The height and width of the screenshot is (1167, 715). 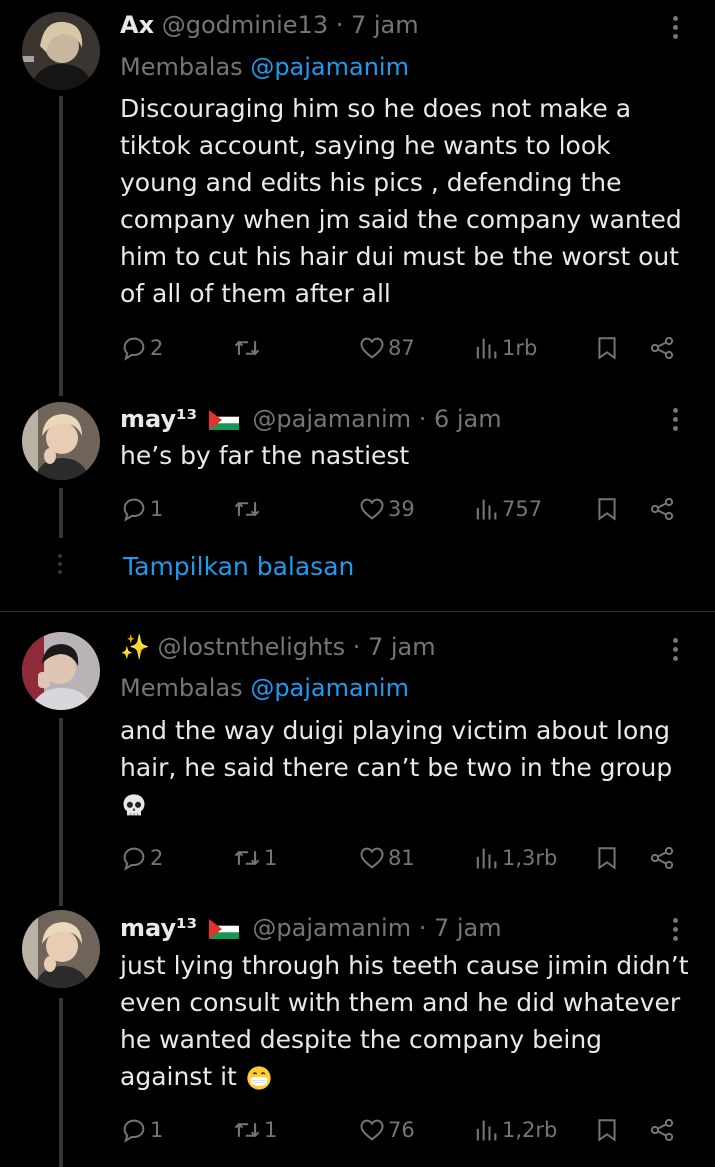 I want to click on views-count: 1,3rb, so click(x=530, y=858).